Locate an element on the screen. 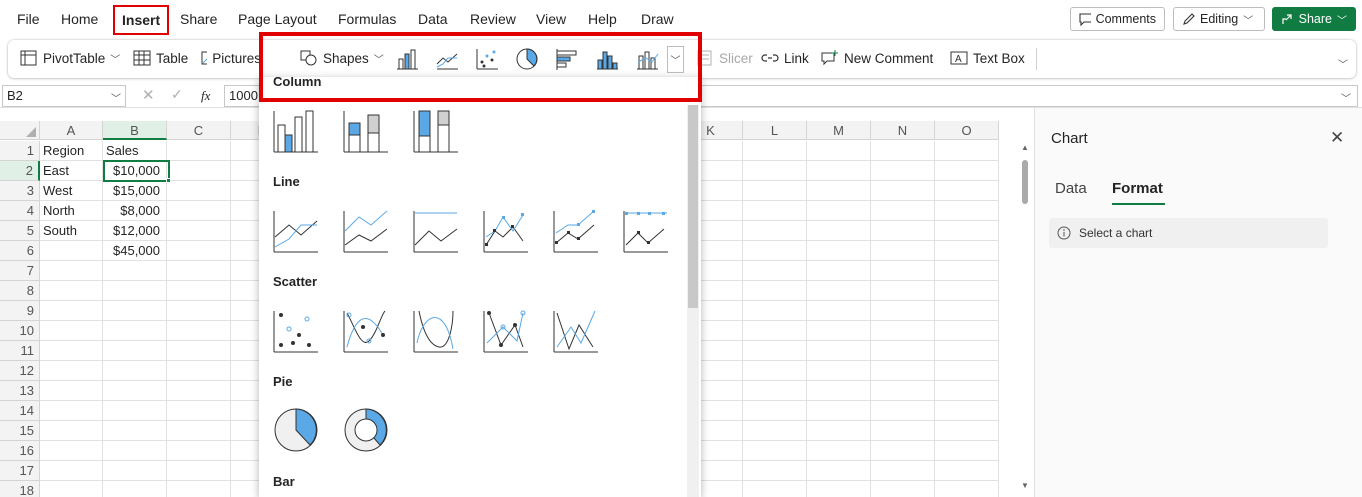  menu-review: Review is located at coordinates (493, 19).